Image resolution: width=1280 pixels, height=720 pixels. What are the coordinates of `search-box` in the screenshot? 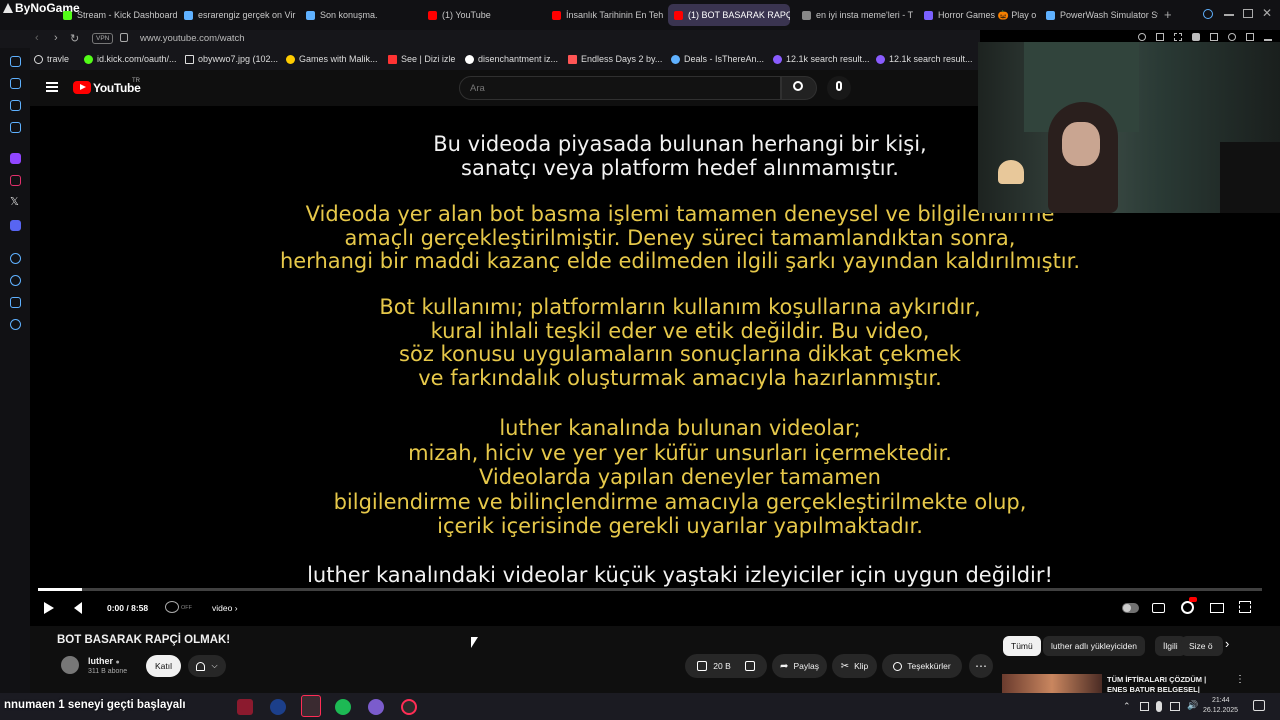 It's located at (620, 88).